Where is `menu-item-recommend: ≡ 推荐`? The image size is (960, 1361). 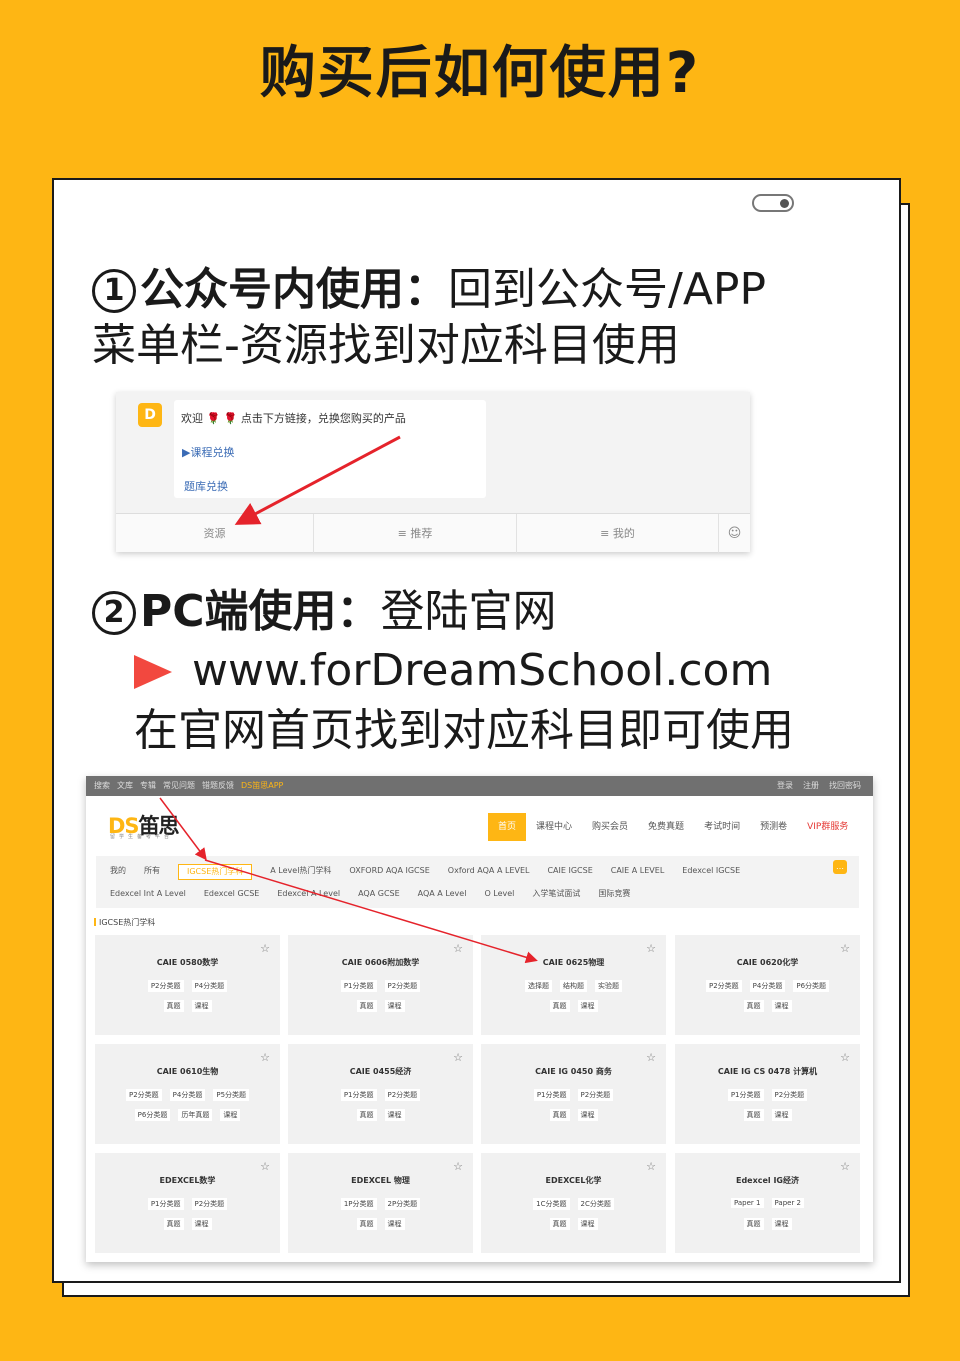
menu-item-recommend: ≡ 推荐 is located at coordinates (415, 533).